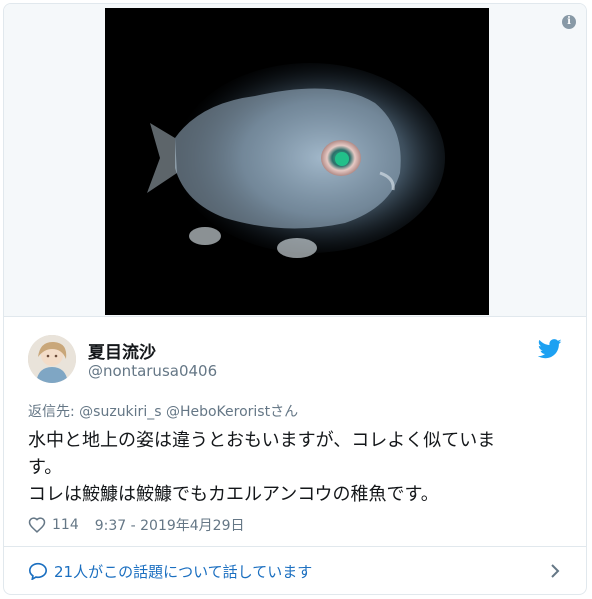 This screenshot has width=592, height=599. Describe the element at coordinates (152, 371) in the screenshot. I see `author-handle: @nontarusa0406` at that location.